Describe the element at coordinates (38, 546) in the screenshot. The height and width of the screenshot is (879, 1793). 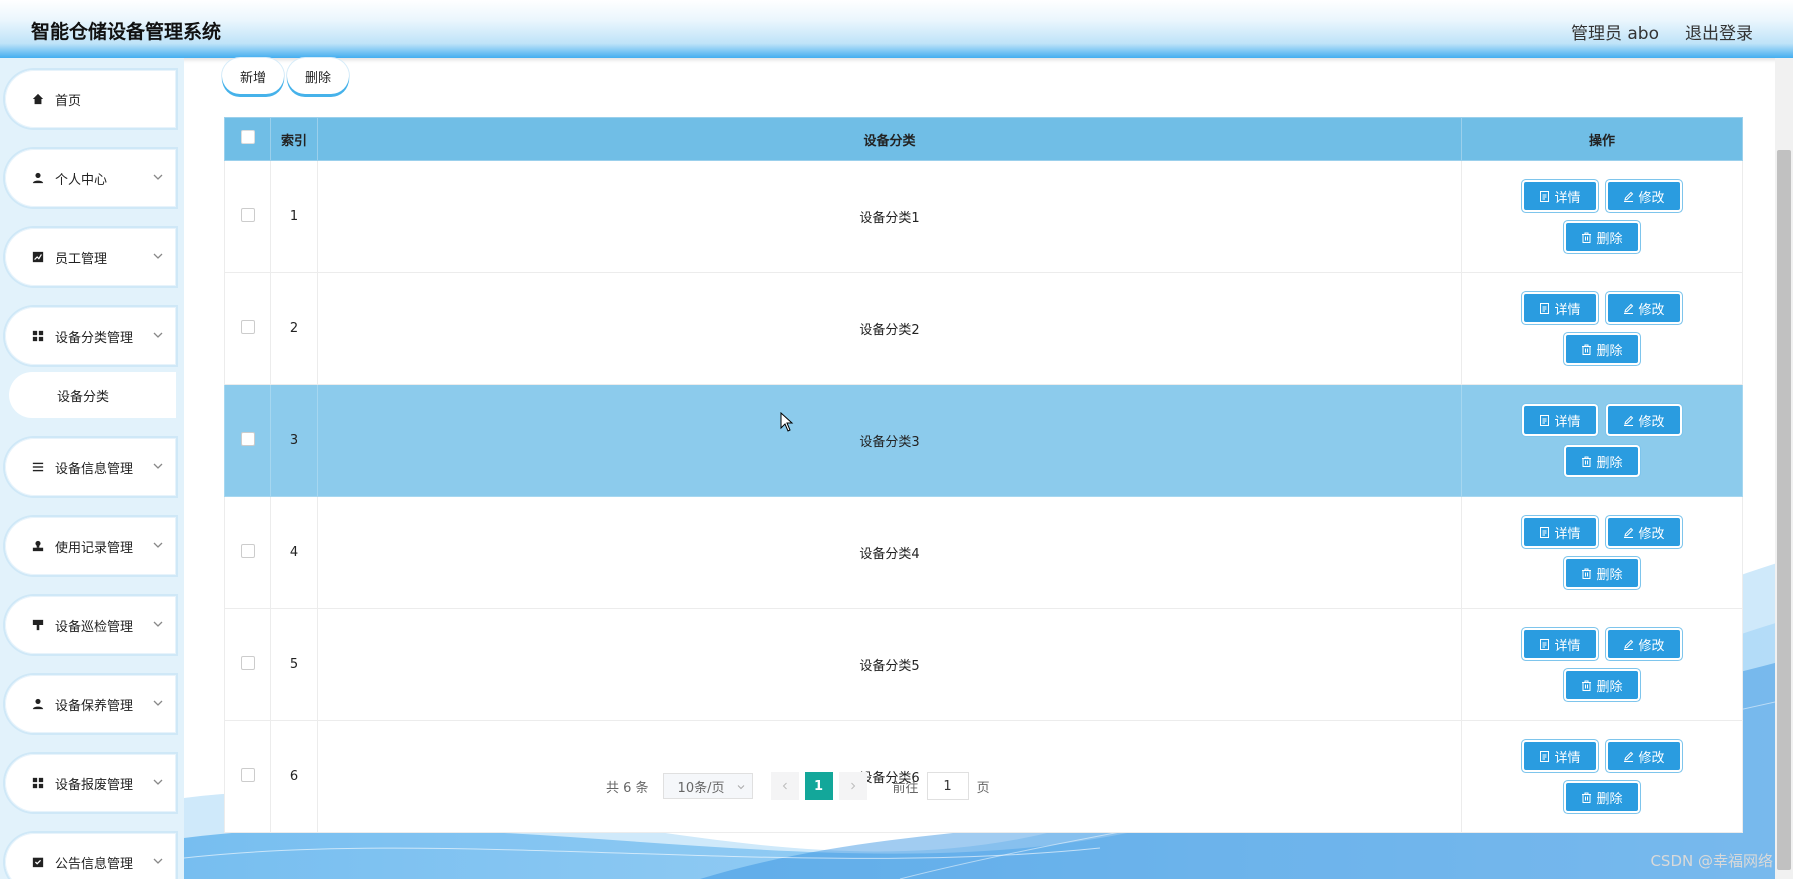
I see `stamp-icon` at that location.